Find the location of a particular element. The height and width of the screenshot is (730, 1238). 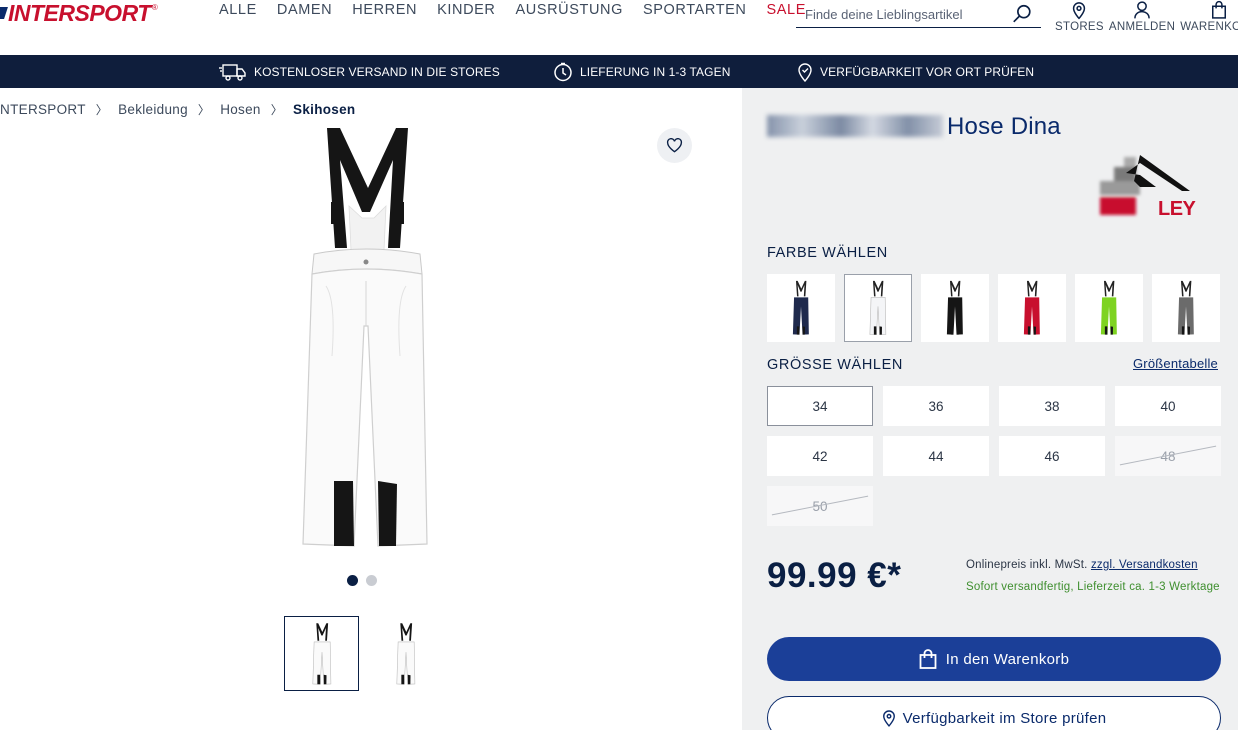

header-actions: STORES ANMELDEN WARENKORB is located at coordinates (1146, 16).